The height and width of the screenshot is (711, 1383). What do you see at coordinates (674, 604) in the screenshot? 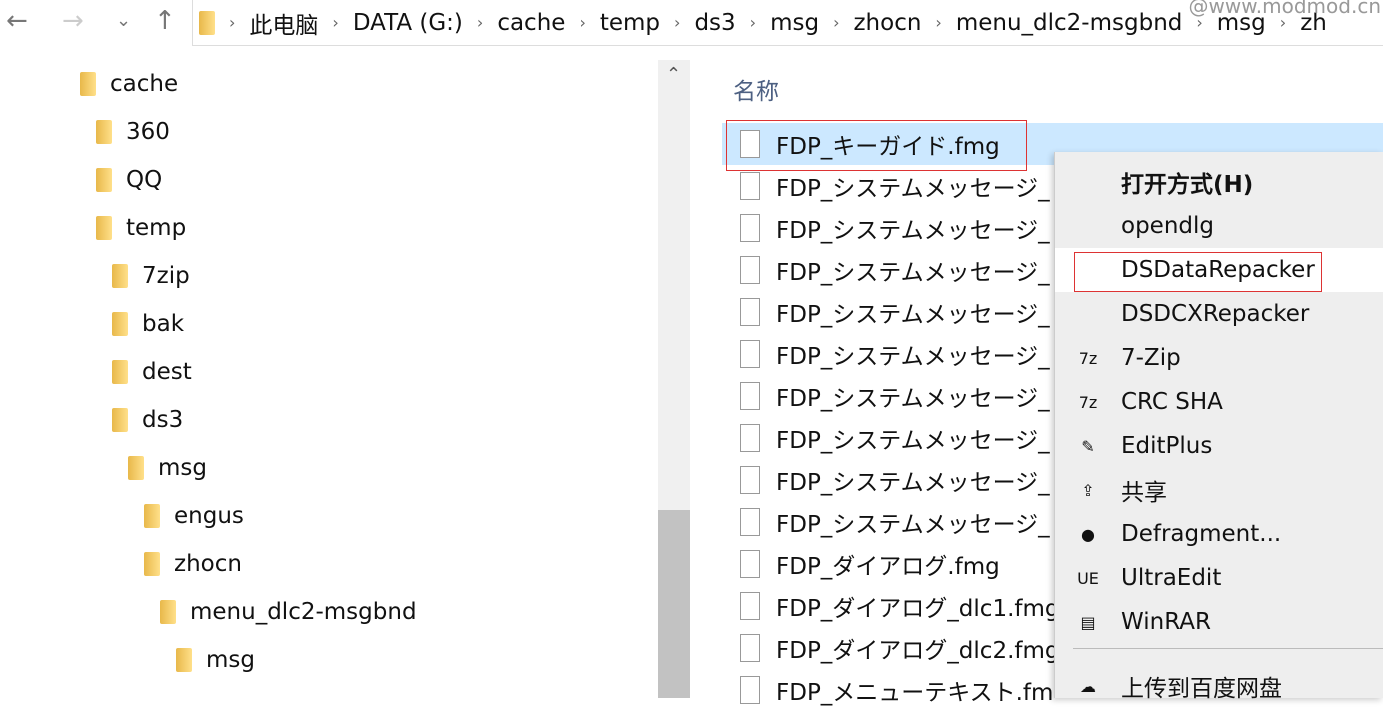
I see `scroll-thumb` at bounding box center [674, 604].